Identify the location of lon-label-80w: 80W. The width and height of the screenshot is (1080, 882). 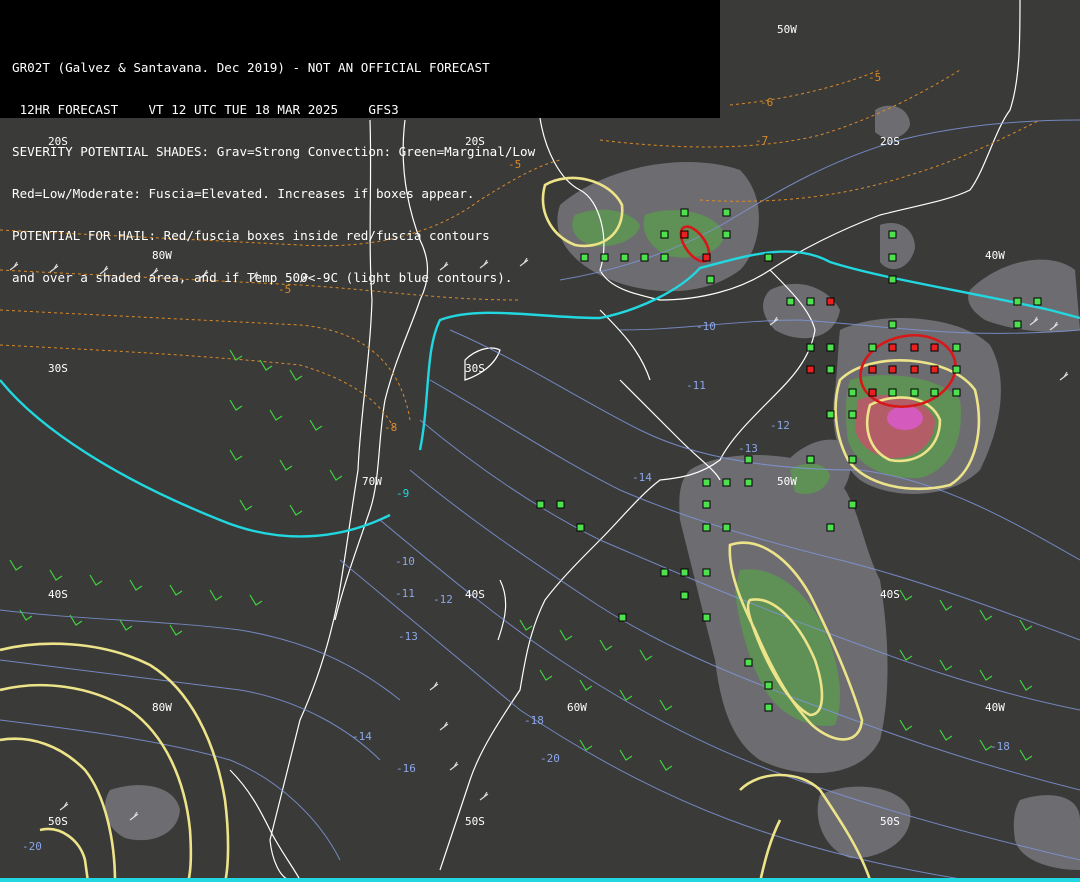
(162, 707).